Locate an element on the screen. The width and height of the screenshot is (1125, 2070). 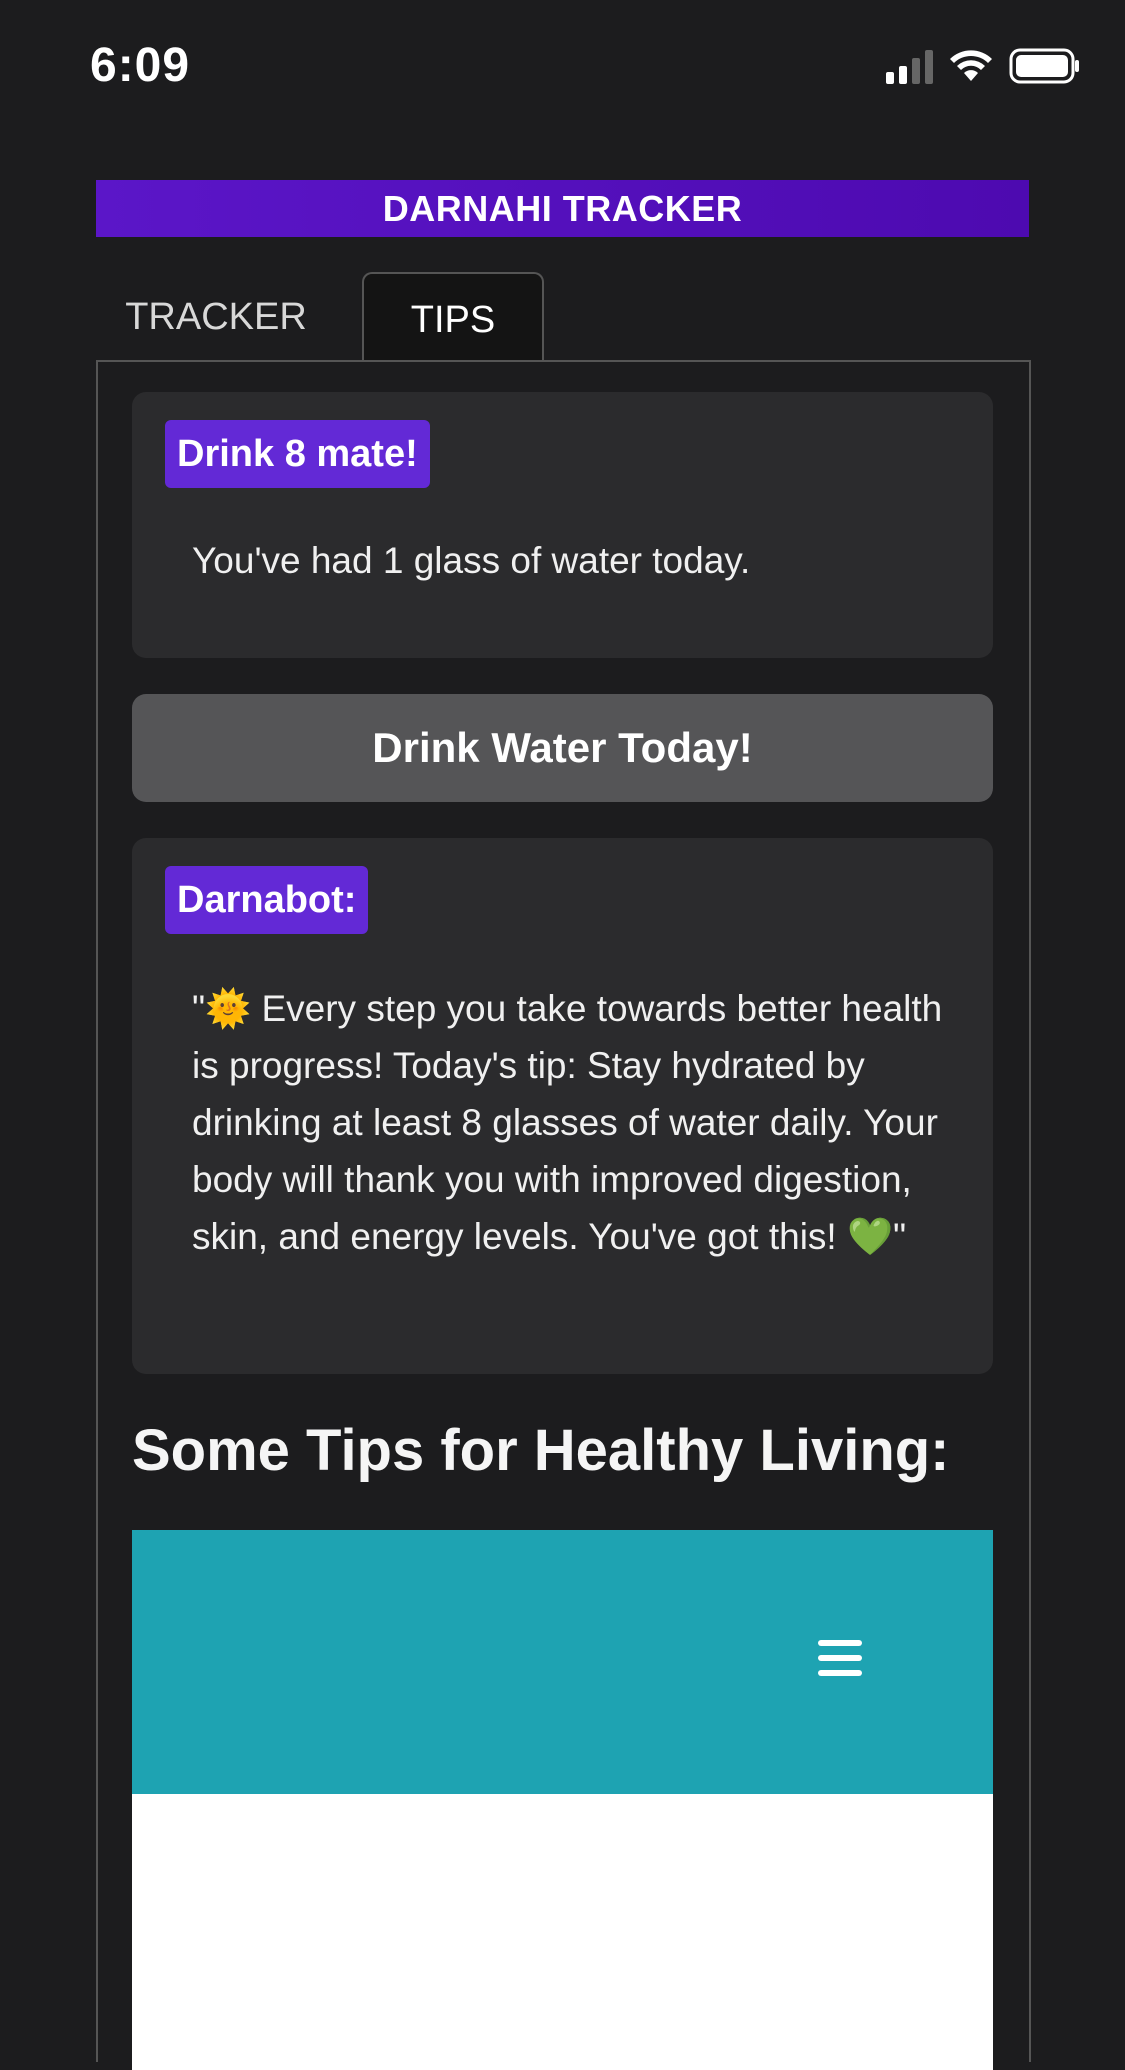
embed-header is located at coordinates (562, 1662).